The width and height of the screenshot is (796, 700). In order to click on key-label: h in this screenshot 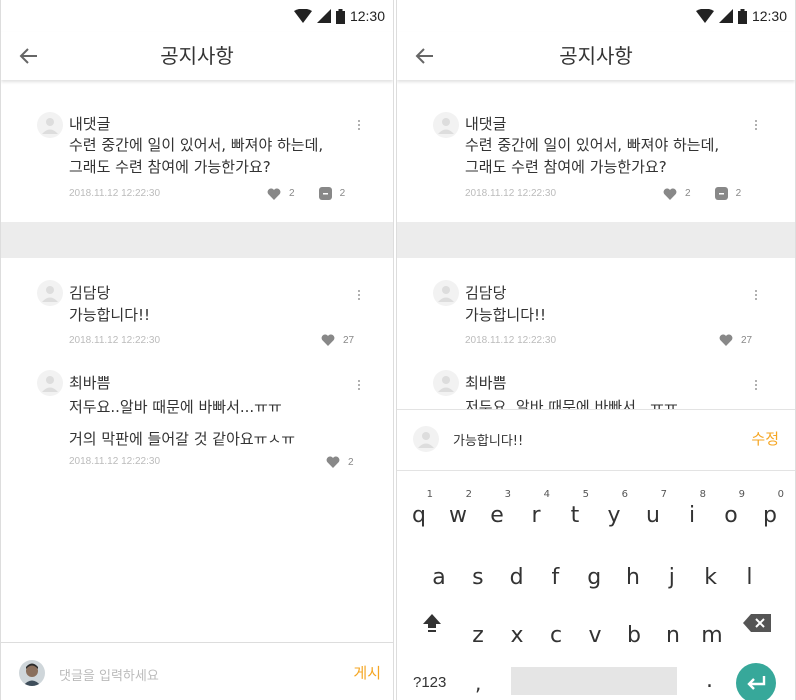, I will do `click(633, 577)`.